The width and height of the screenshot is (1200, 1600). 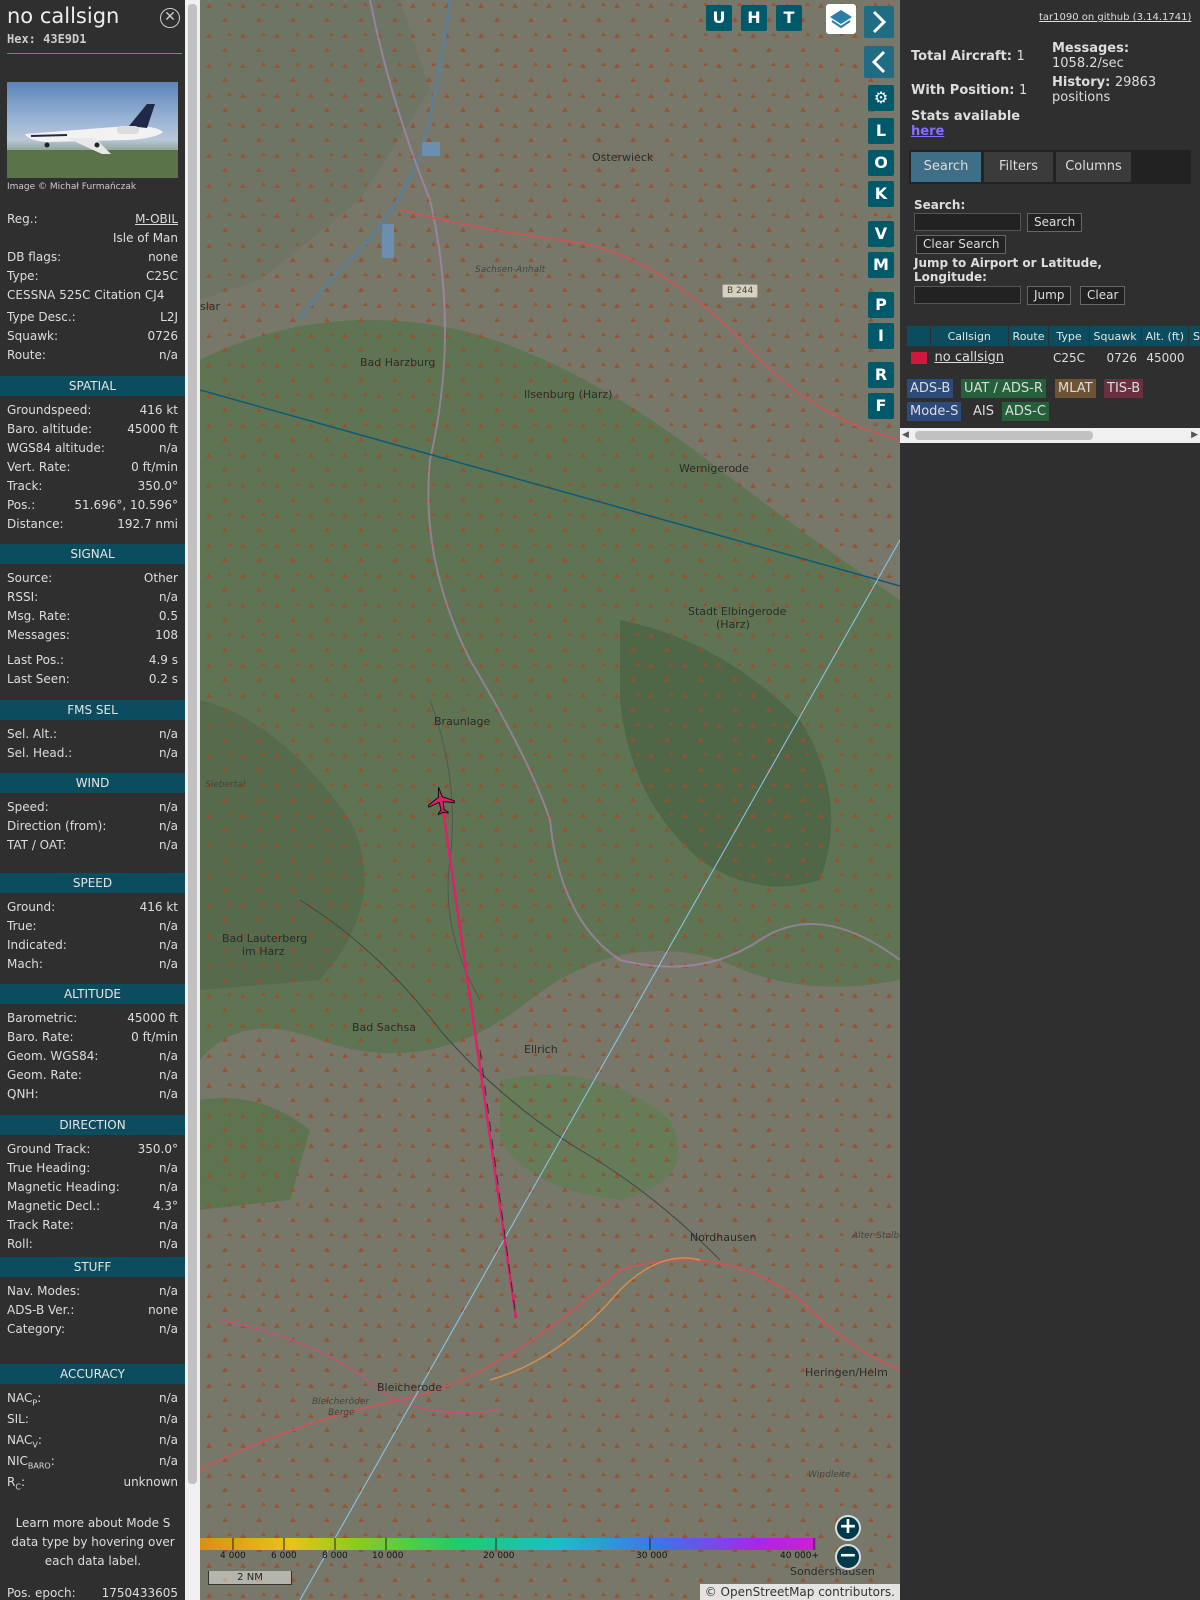 What do you see at coordinates (1104, 90) in the screenshot?
I see `history-stat: History: 29863 positions` at bounding box center [1104, 90].